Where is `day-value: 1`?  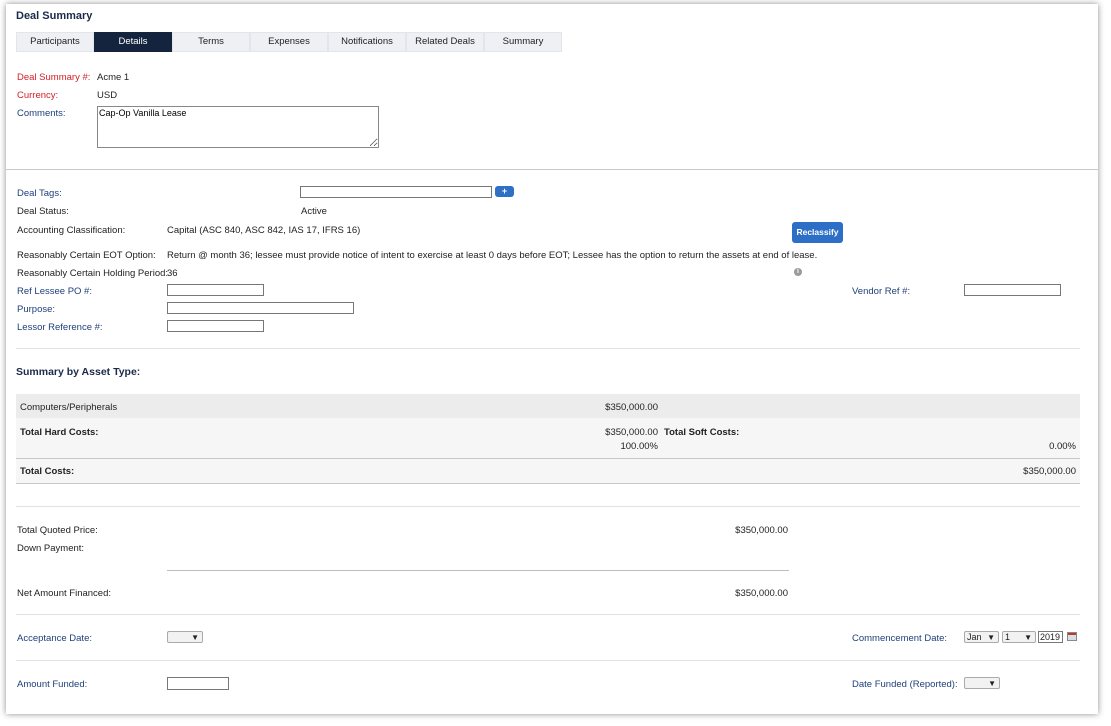
day-value: 1 is located at coordinates (1008, 637).